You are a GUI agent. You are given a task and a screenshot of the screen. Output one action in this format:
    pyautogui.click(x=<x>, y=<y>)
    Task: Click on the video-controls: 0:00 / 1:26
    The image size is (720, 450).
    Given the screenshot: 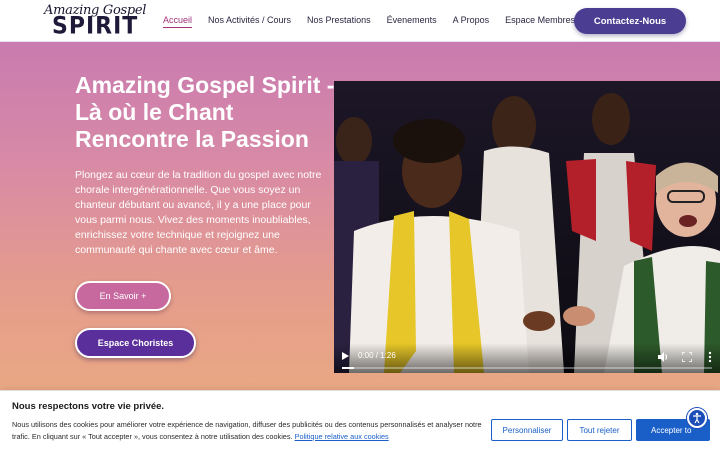 What is the action you would take?
    pyautogui.click(x=527, y=358)
    